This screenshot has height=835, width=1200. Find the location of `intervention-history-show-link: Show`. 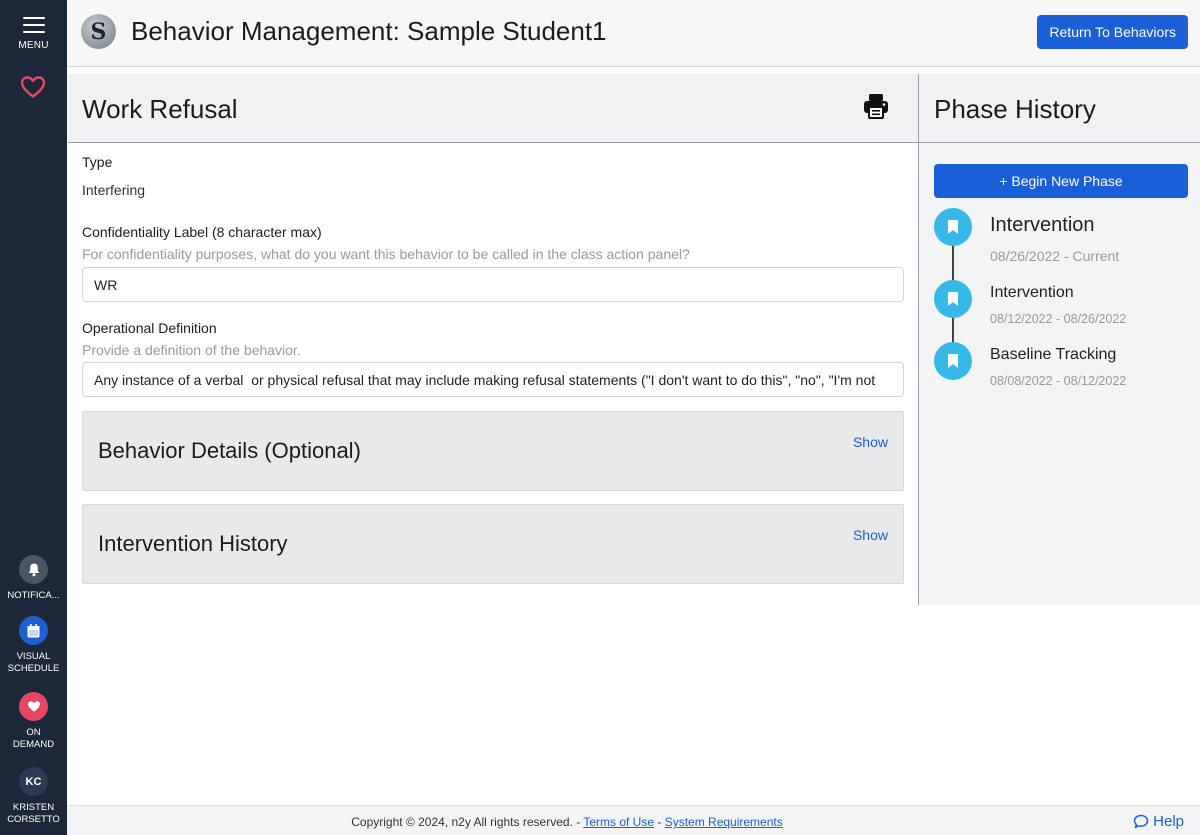

intervention-history-show-link: Show is located at coordinates (870, 535).